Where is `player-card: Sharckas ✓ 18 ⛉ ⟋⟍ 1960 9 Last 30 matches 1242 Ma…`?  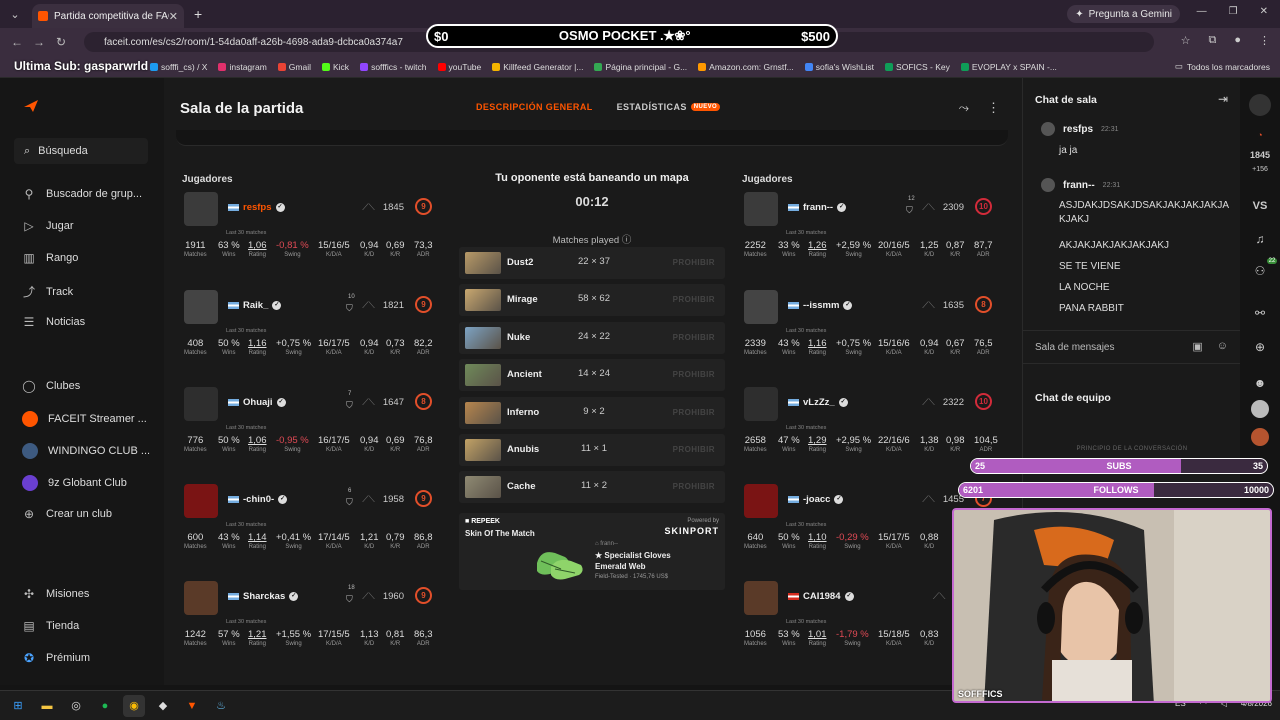 player-card: Sharckas ✓ 18 ⛉ ⟋⟍ 1960 9 Last 30 matches 1242 Ma… is located at coordinates (311, 621).